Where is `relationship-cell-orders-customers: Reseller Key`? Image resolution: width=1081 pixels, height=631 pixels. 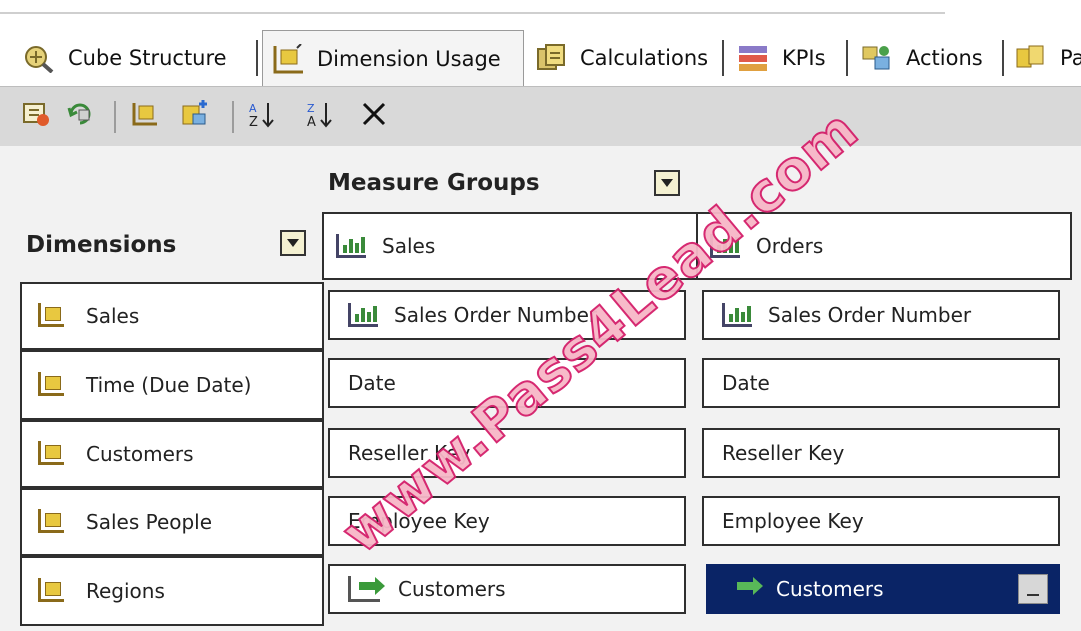 relationship-cell-orders-customers: Reseller Key is located at coordinates (881, 453).